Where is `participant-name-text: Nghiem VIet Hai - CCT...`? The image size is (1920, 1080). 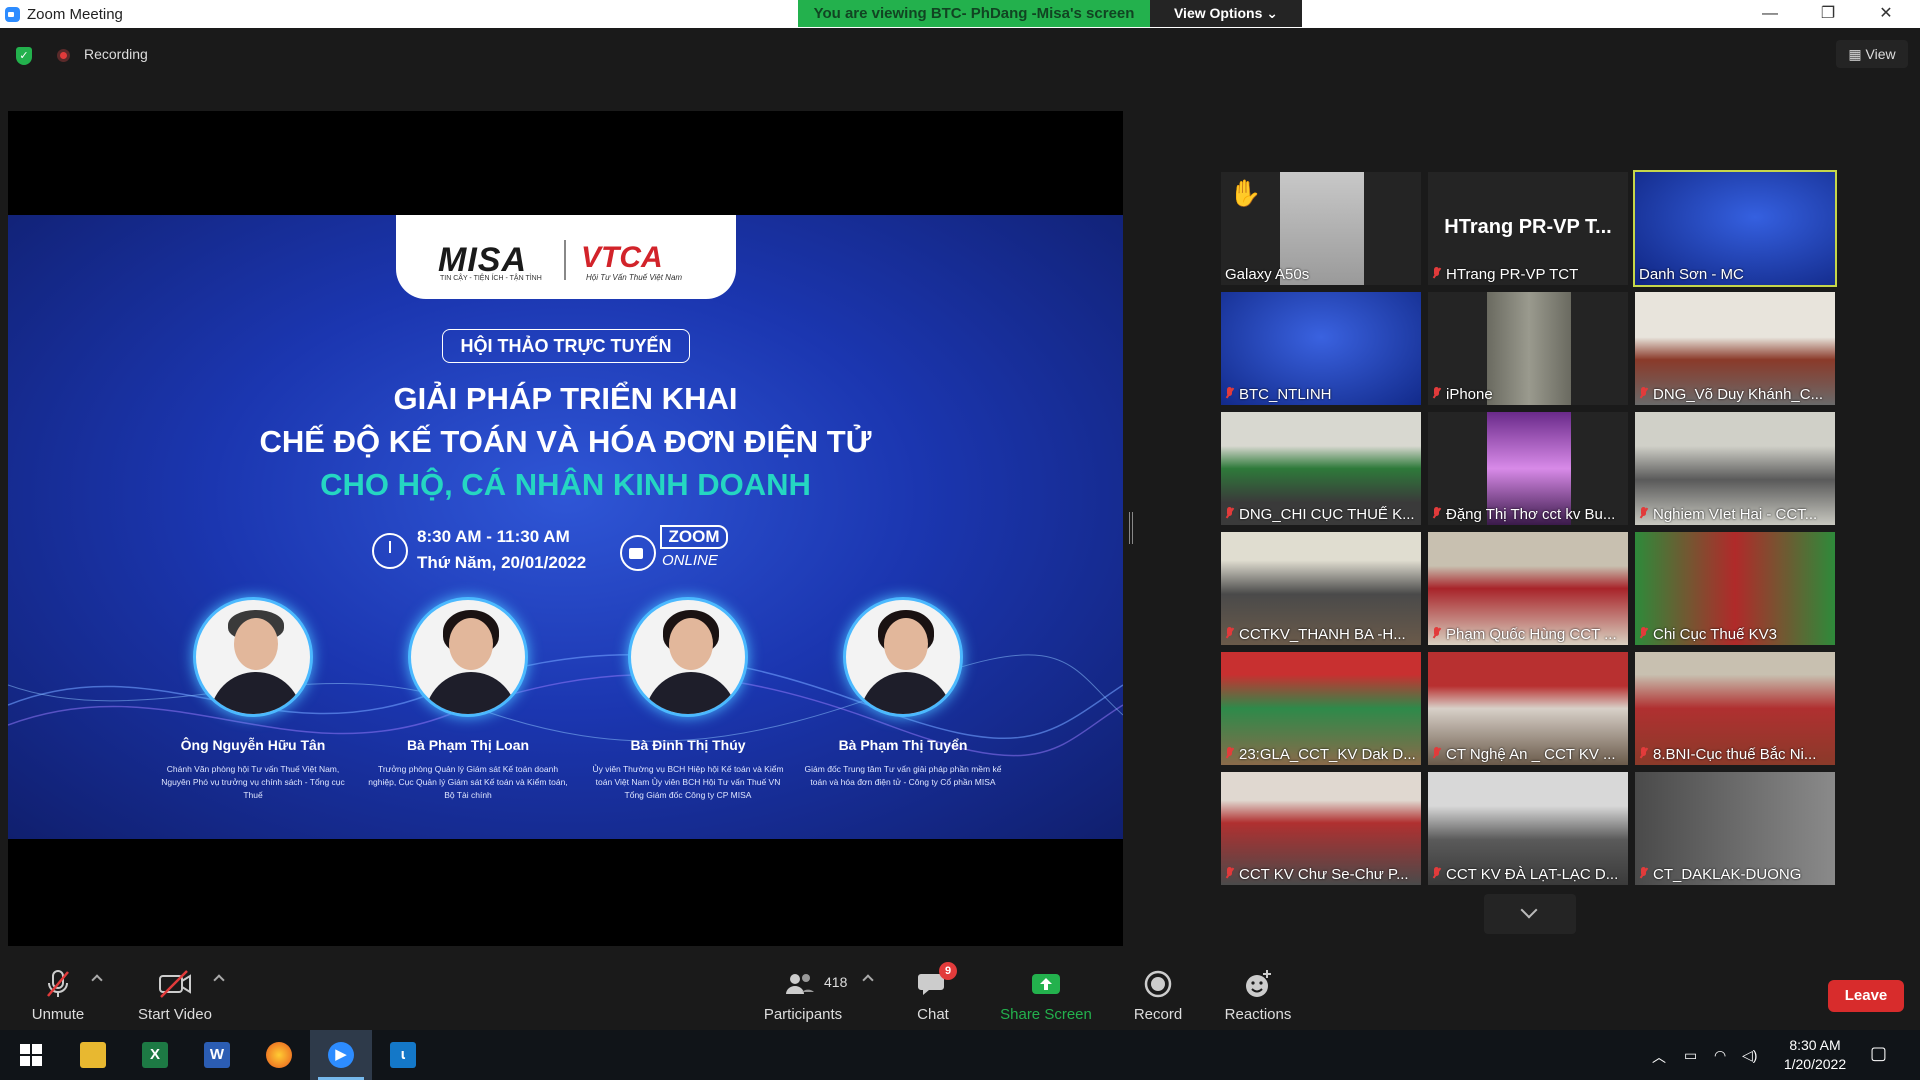
participant-name-text: Nghiem VIet Hai - CCT... is located at coordinates (1735, 514).